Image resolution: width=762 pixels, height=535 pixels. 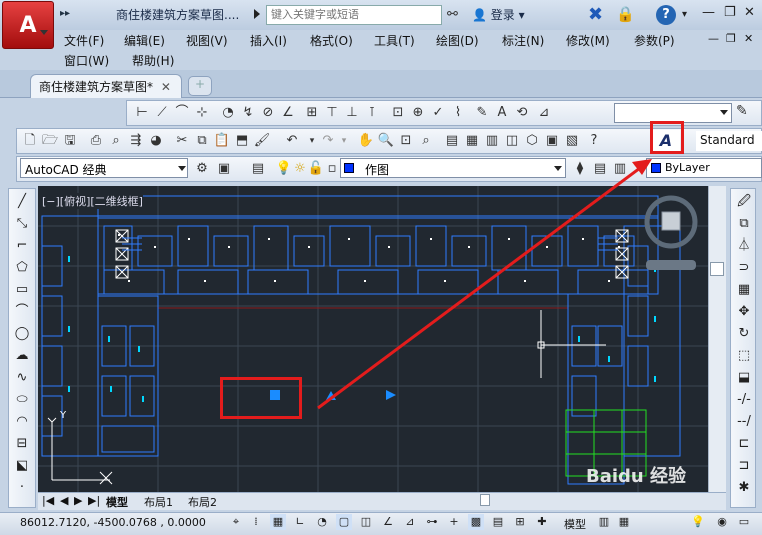 What do you see at coordinates (595, 14) in the screenshot?
I see `exchange-apps-icon: ✖` at bounding box center [595, 14].